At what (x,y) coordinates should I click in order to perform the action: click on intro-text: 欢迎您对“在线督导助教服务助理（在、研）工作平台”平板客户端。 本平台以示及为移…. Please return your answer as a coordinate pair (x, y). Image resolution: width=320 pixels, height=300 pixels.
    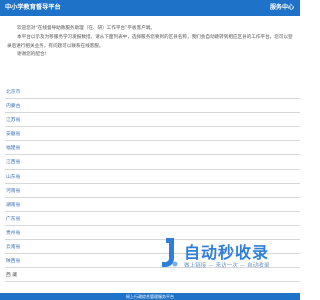
    Looking at the image, I should click on (151, 42).